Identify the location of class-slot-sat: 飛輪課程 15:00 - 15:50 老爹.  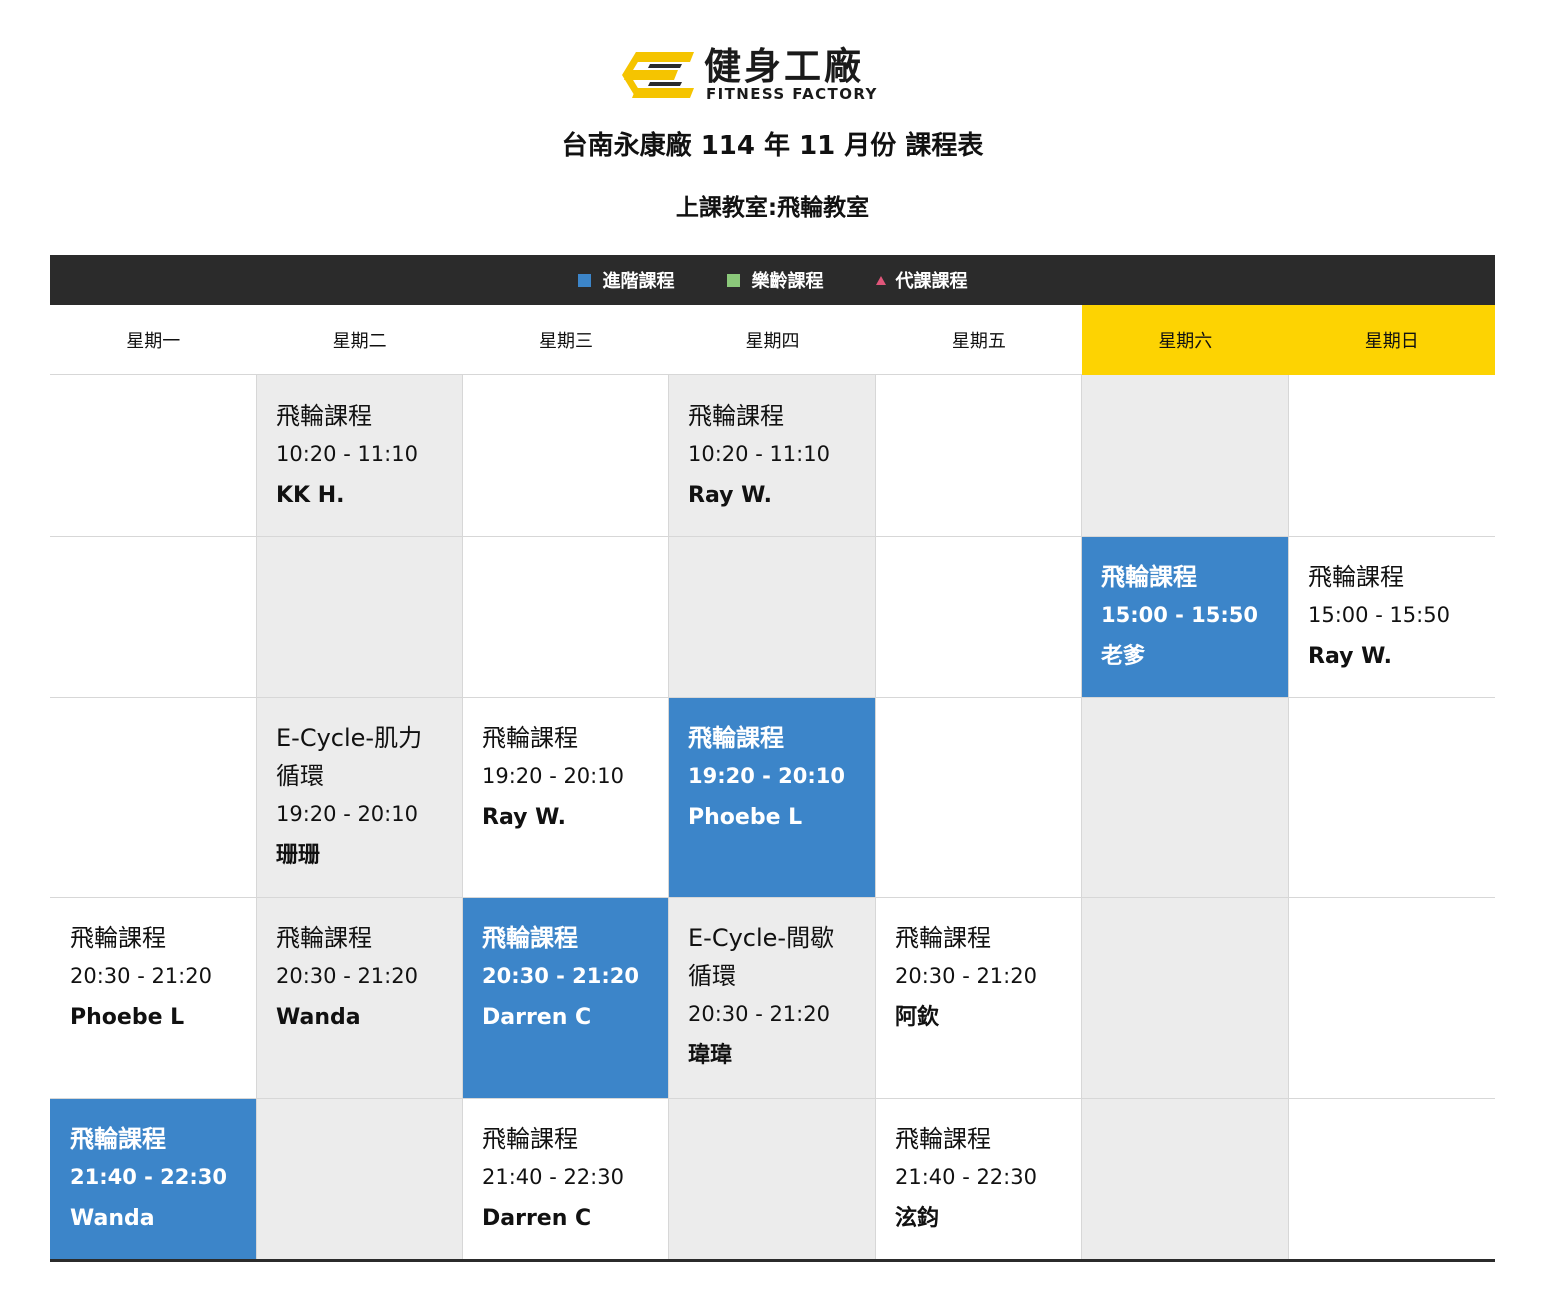
(1184, 616).